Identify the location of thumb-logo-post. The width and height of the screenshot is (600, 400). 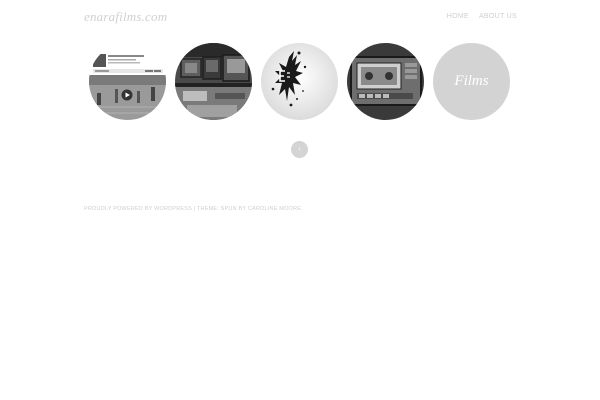
(299, 81).